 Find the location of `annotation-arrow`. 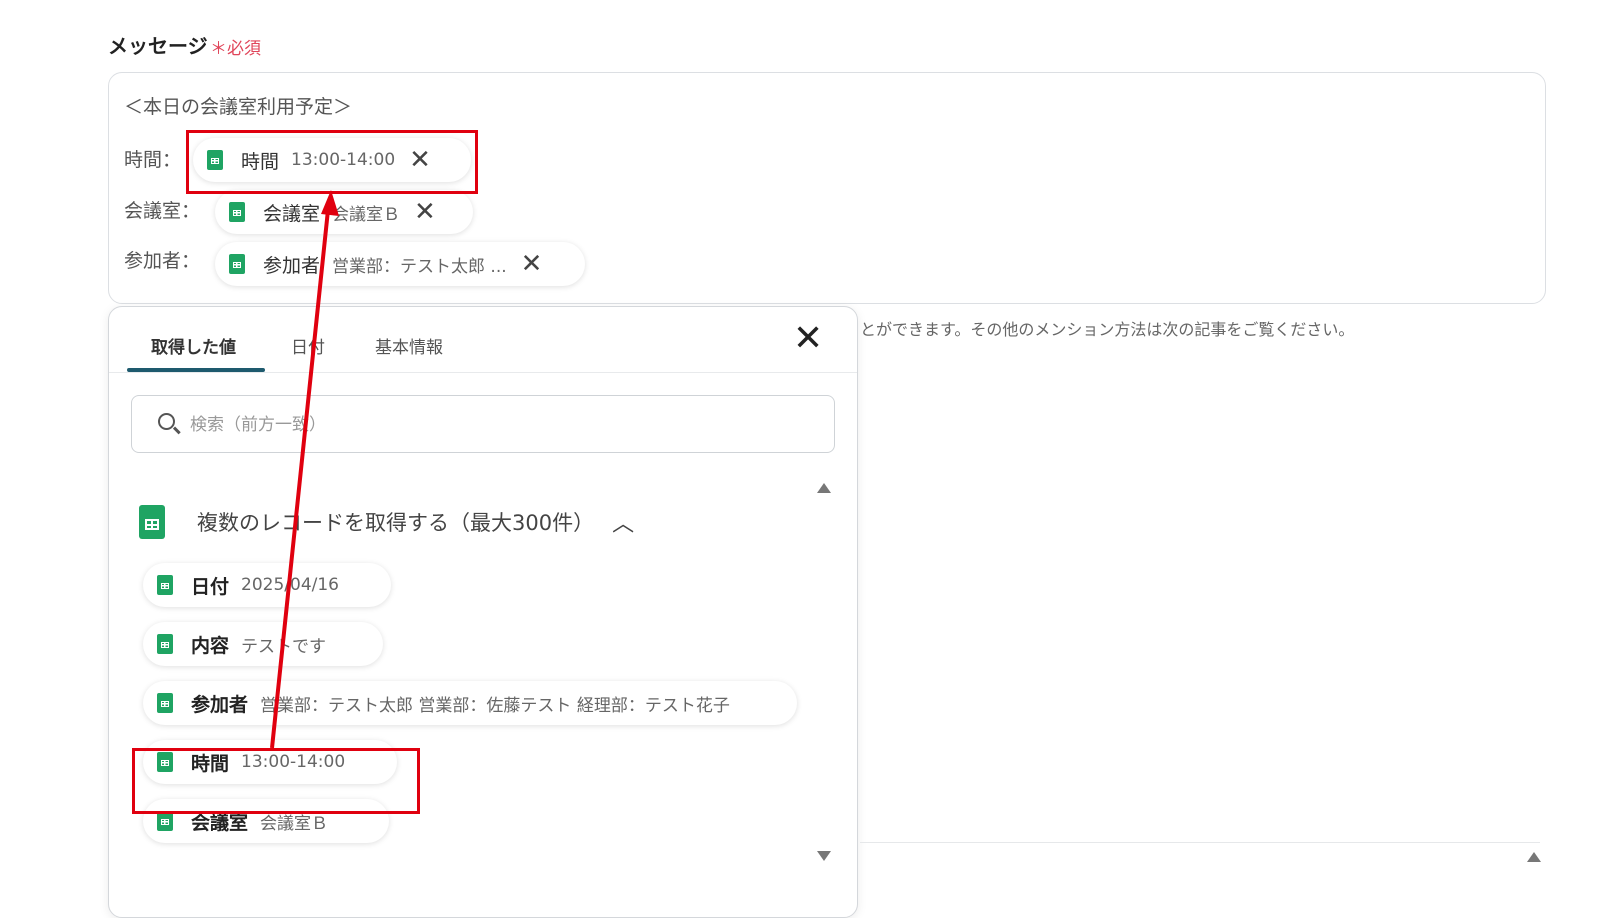

annotation-arrow is located at coordinates (304, 469).